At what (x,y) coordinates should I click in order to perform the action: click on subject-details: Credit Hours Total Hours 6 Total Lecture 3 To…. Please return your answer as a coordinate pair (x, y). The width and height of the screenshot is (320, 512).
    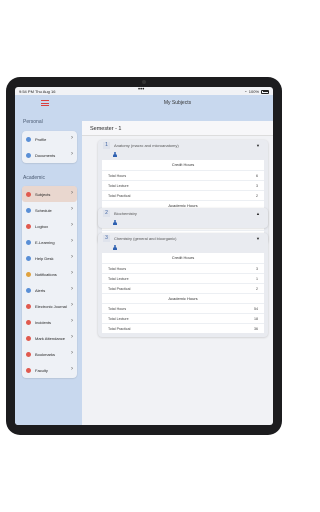
    Looking at the image, I should click on (183, 200).